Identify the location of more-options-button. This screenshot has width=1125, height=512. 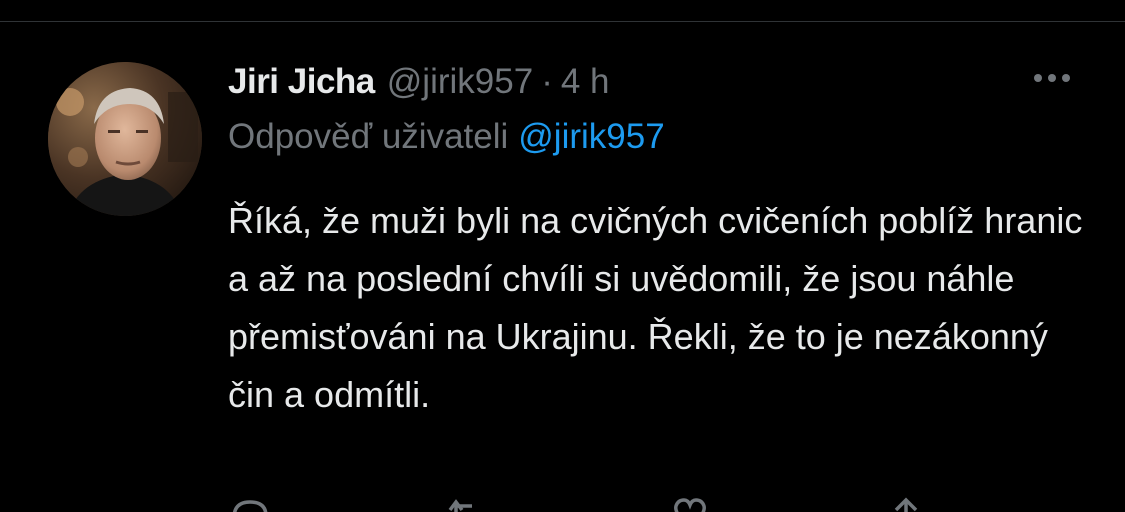
(1052, 78).